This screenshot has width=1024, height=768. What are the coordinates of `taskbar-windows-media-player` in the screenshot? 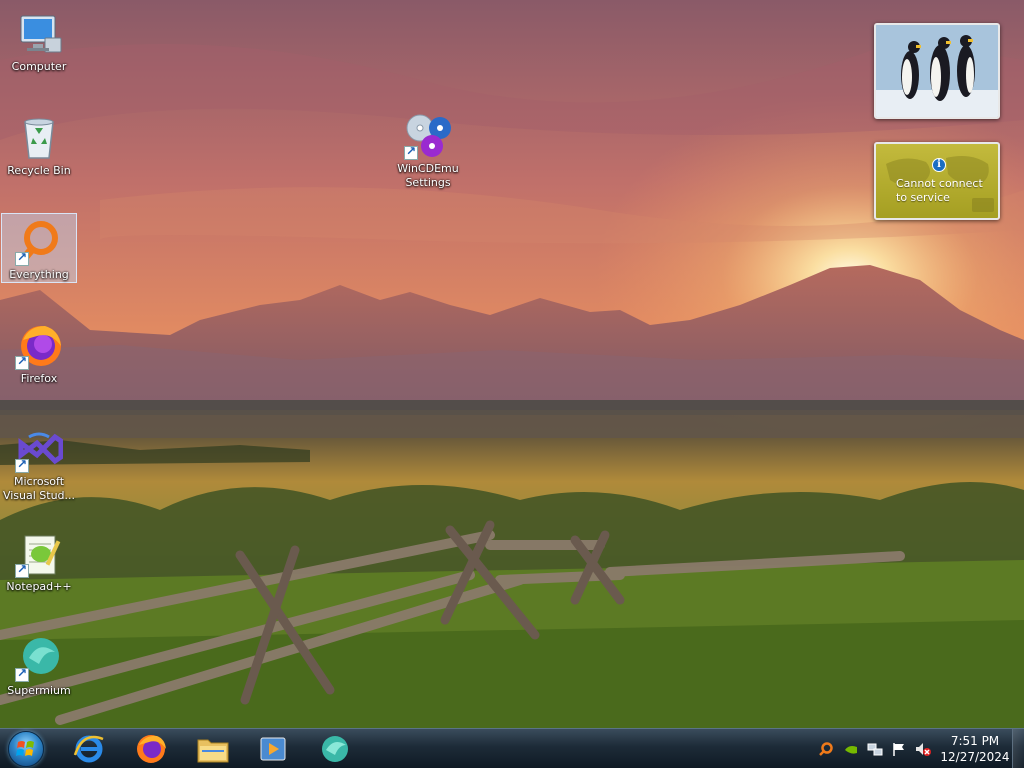 It's located at (273, 749).